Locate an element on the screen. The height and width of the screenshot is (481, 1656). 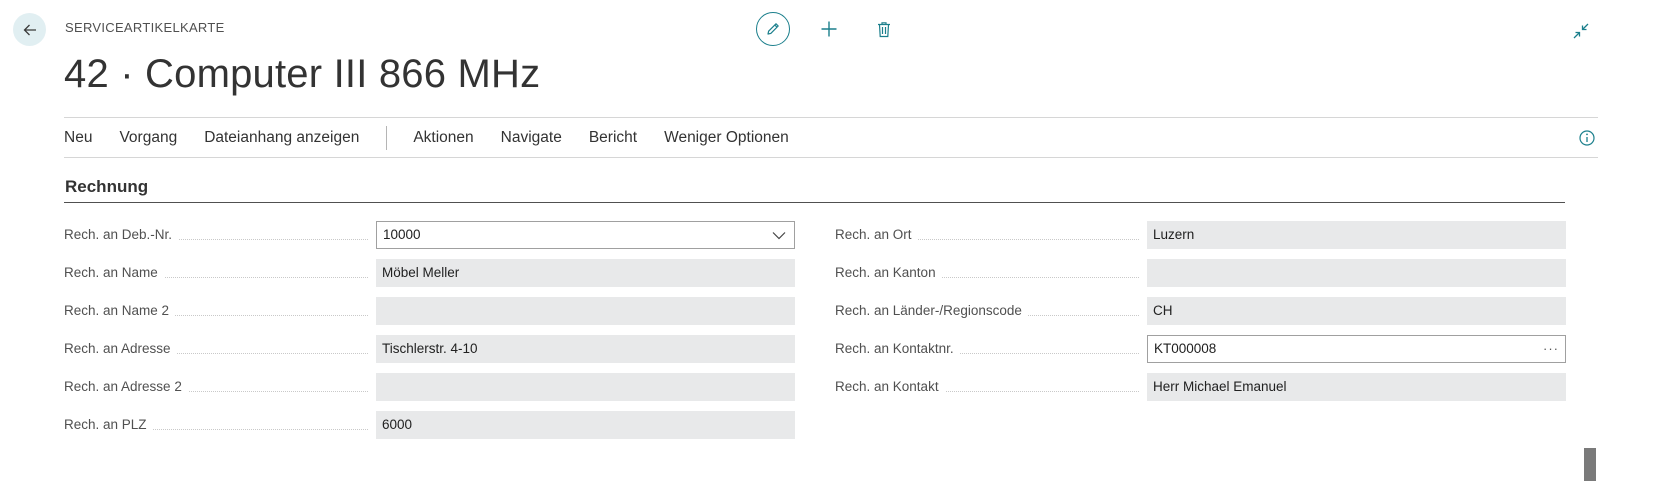
action-actions: Aktionen is located at coordinates (443, 138).